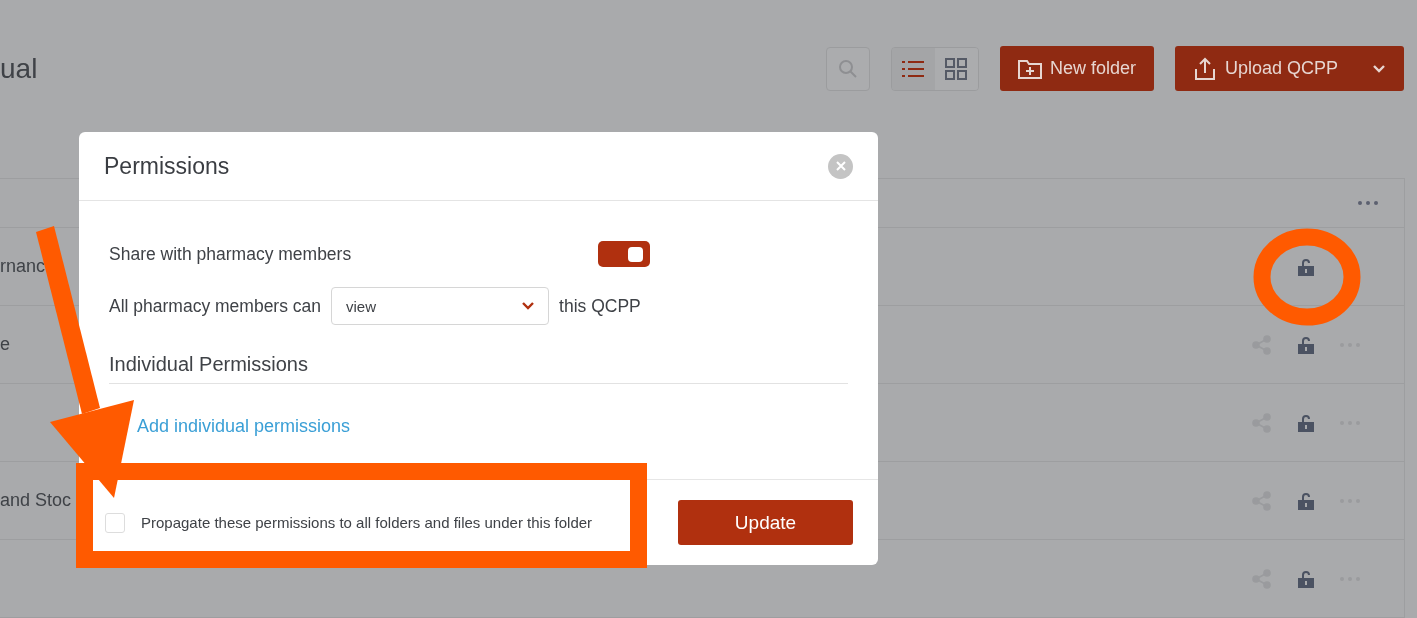 This screenshot has height=618, width=1417. What do you see at coordinates (1029, 68) in the screenshot?
I see `folder-plus-icon` at bounding box center [1029, 68].